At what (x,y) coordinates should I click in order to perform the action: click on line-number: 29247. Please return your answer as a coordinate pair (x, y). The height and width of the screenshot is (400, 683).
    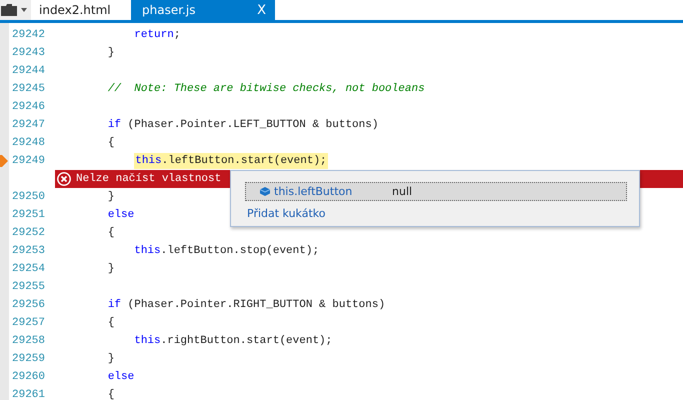
    Looking at the image, I should click on (28, 125).